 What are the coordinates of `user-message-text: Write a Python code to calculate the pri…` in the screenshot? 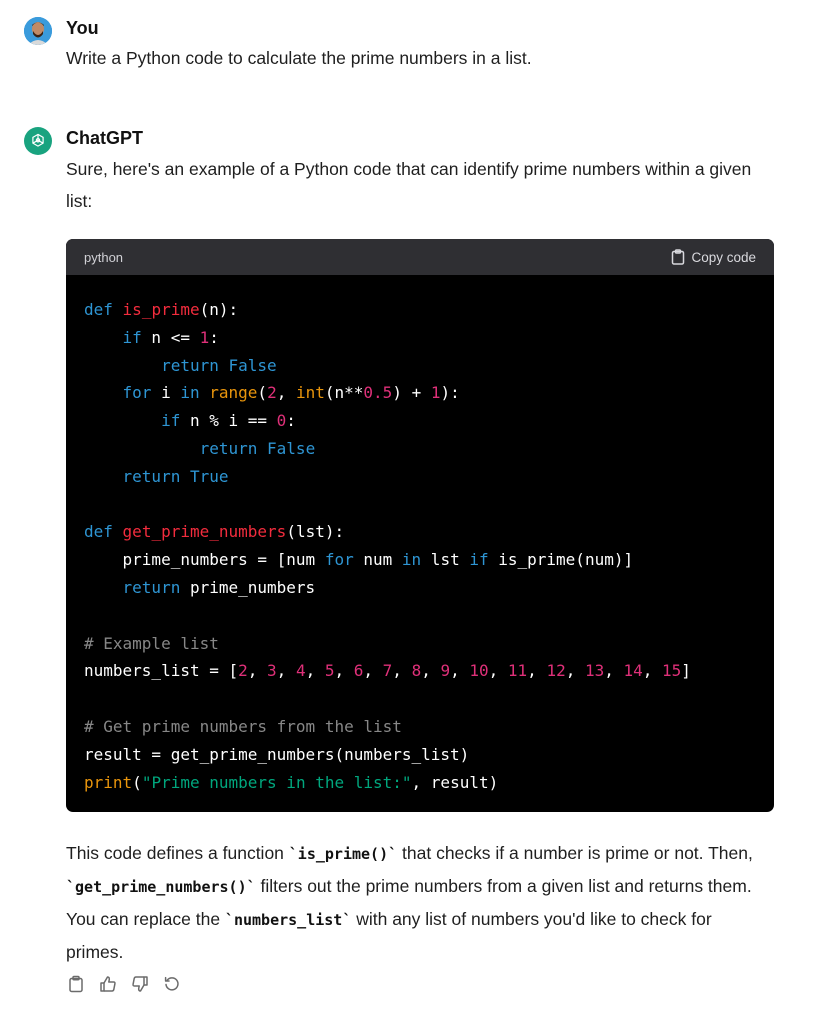 It's located at (299, 58).